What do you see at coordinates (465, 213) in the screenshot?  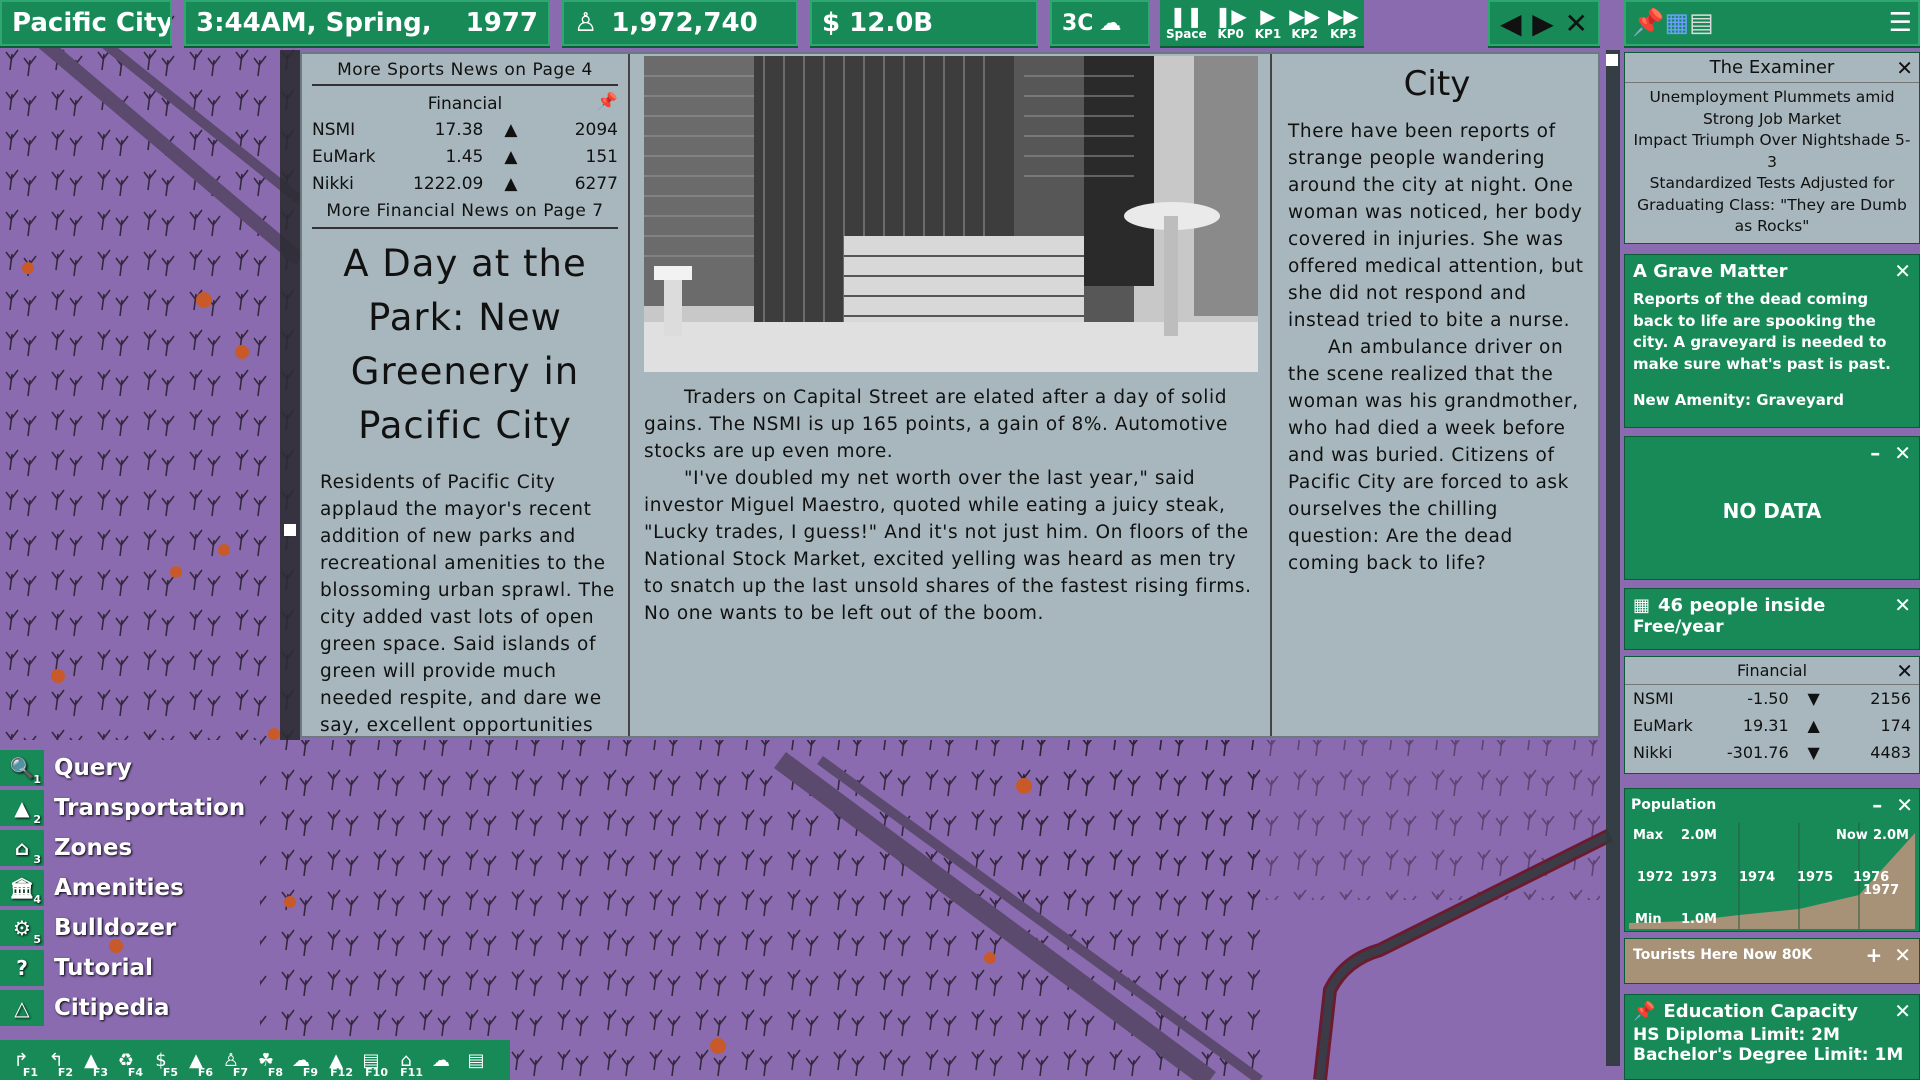 I see `financial-more-link: More Financial News on Page 7` at bounding box center [465, 213].